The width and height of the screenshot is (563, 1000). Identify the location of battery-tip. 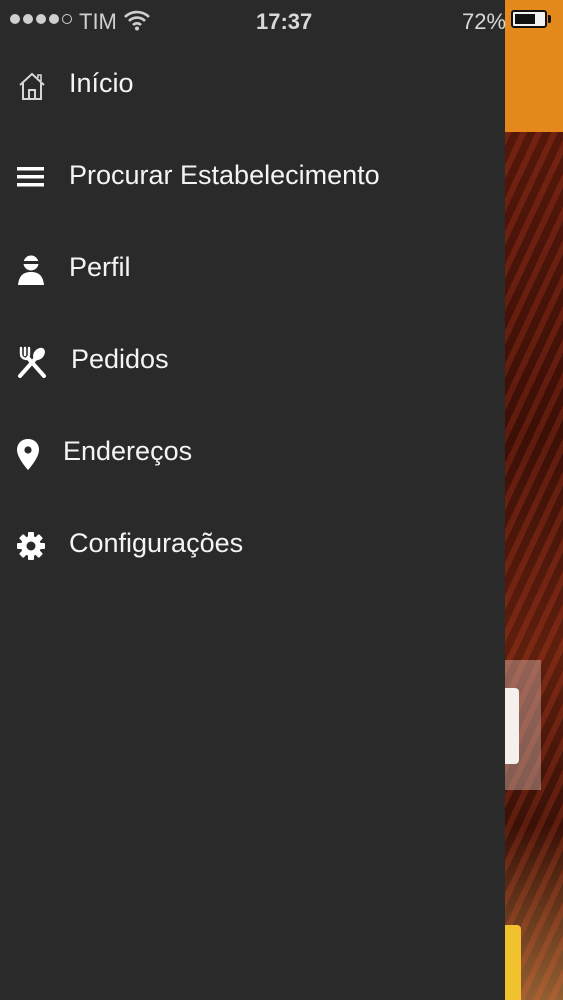
(549, 19).